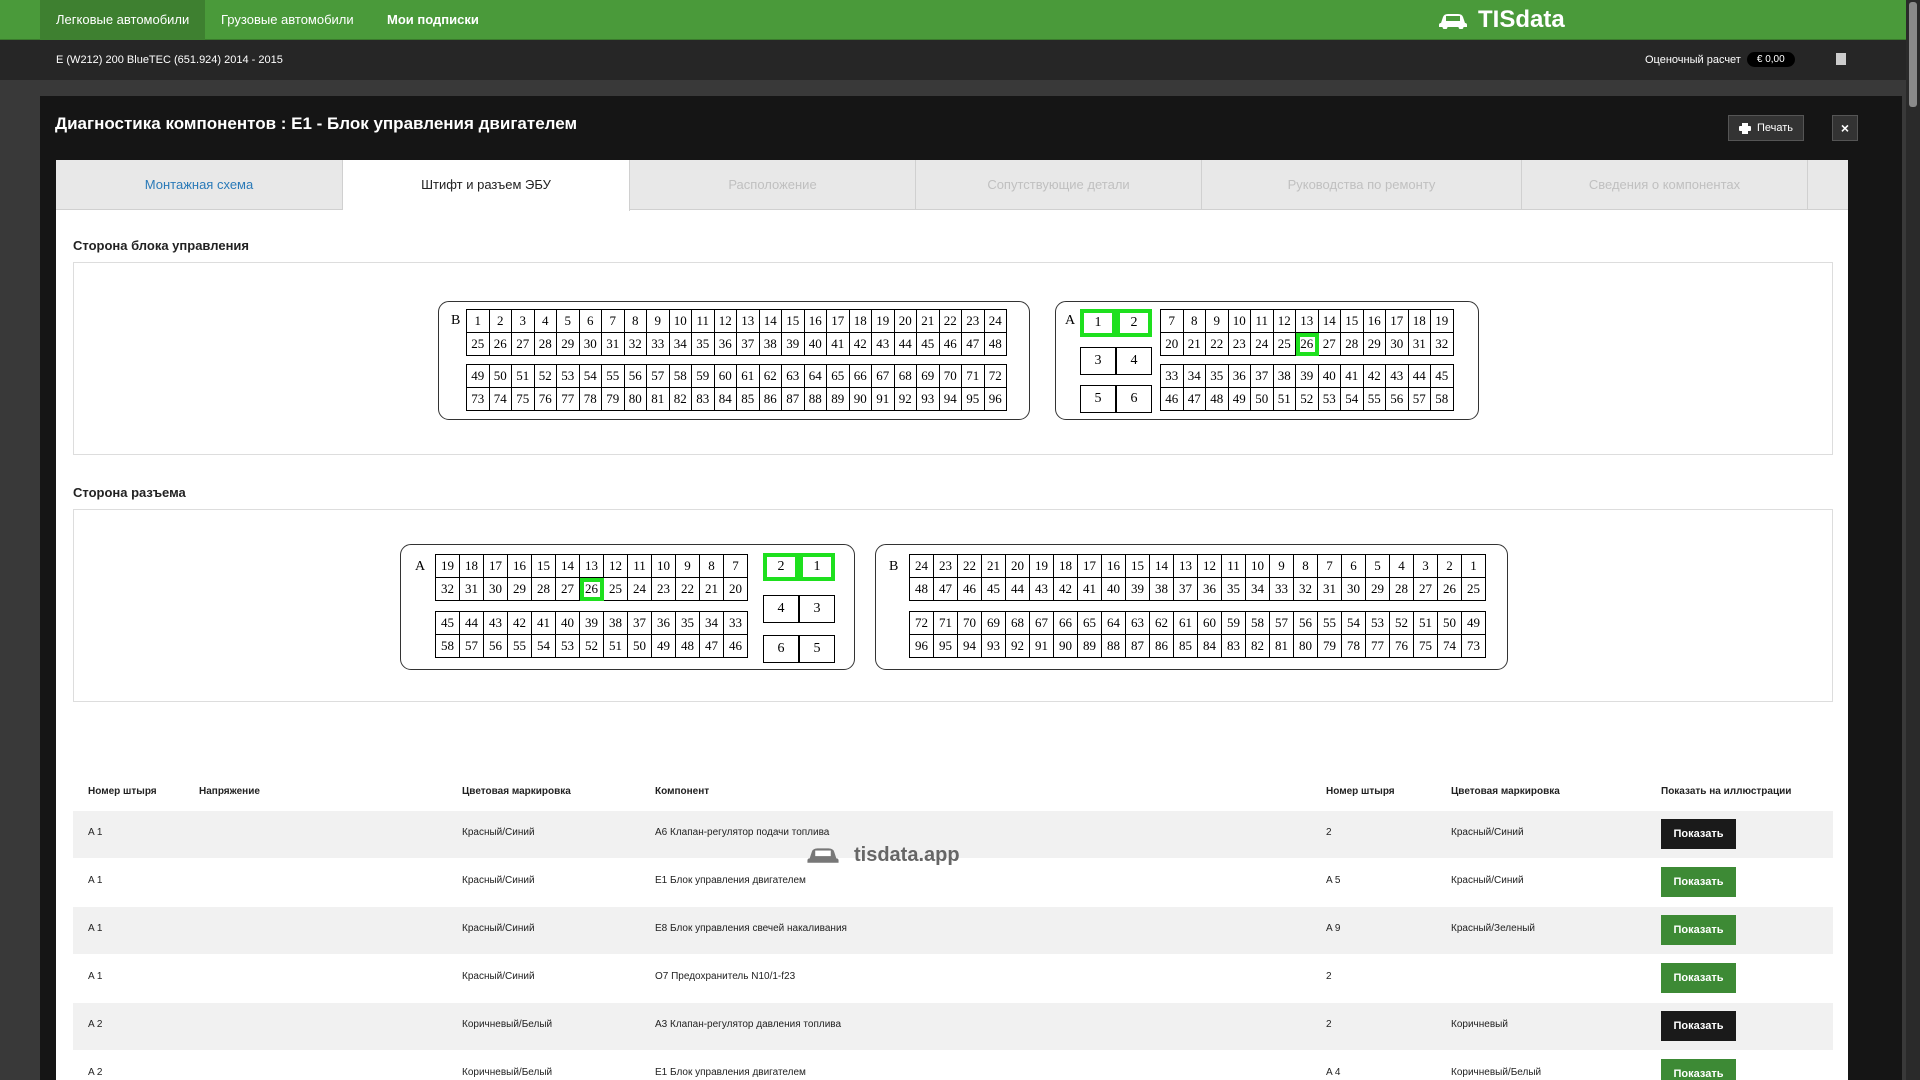 Image resolution: width=1920 pixels, height=1080 pixels. Describe the element at coordinates (472, 646) in the screenshot. I see `pin-57: 57` at that location.